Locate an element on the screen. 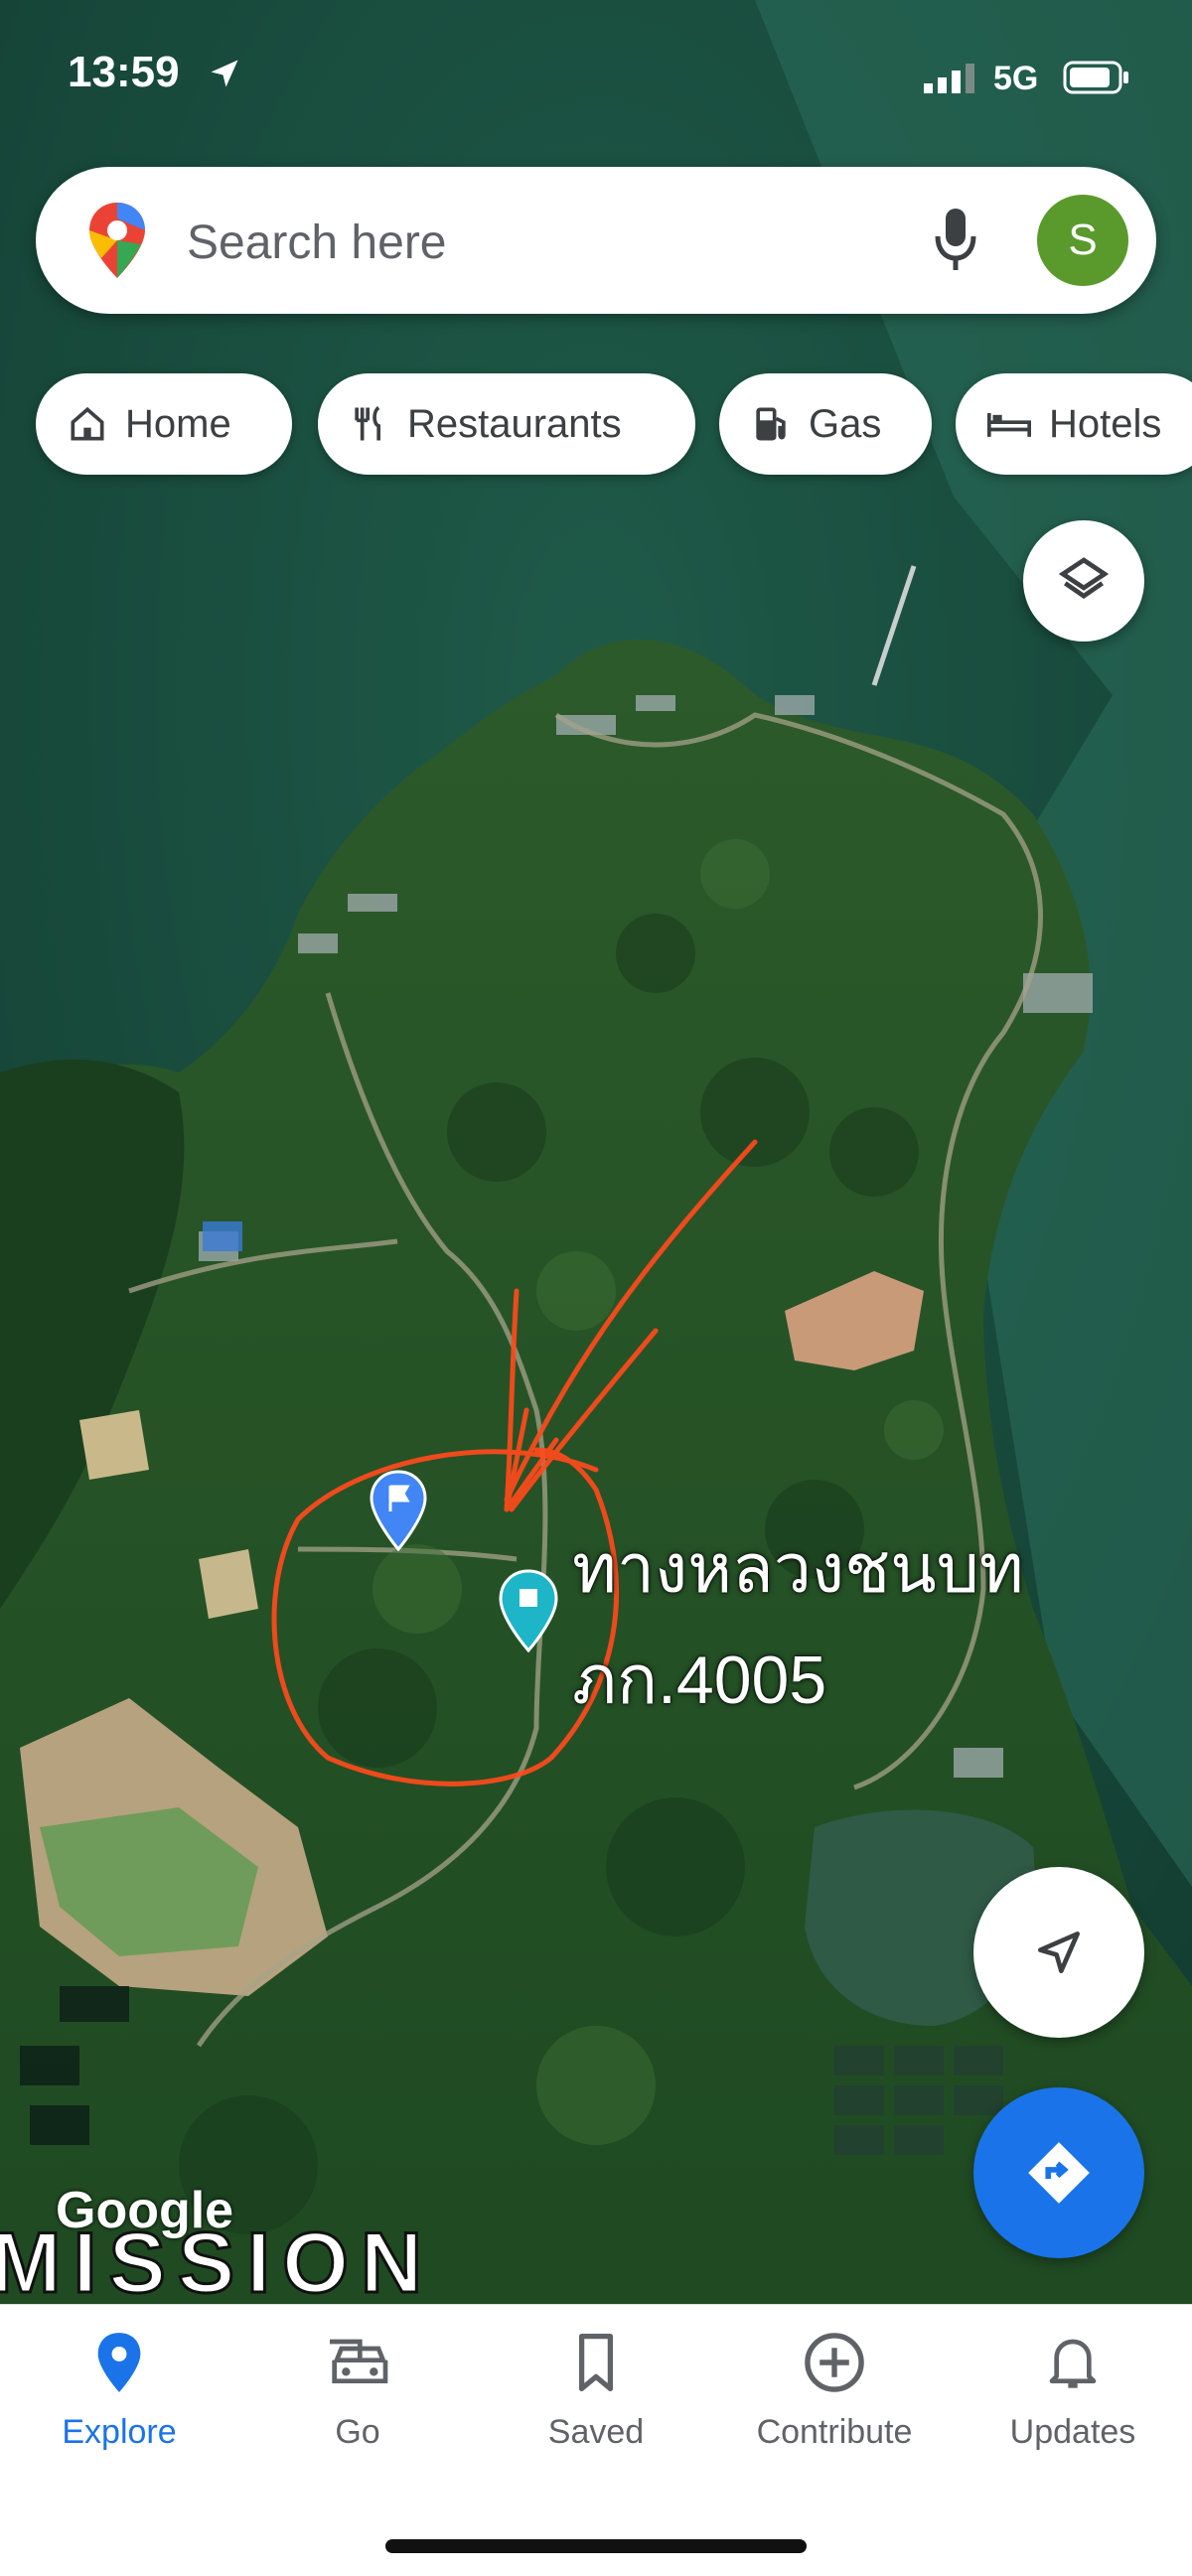 Image resolution: width=1192 pixels, height=2576 pixels. nav-explore-label: Explore is located at coordinates (119, 2432).